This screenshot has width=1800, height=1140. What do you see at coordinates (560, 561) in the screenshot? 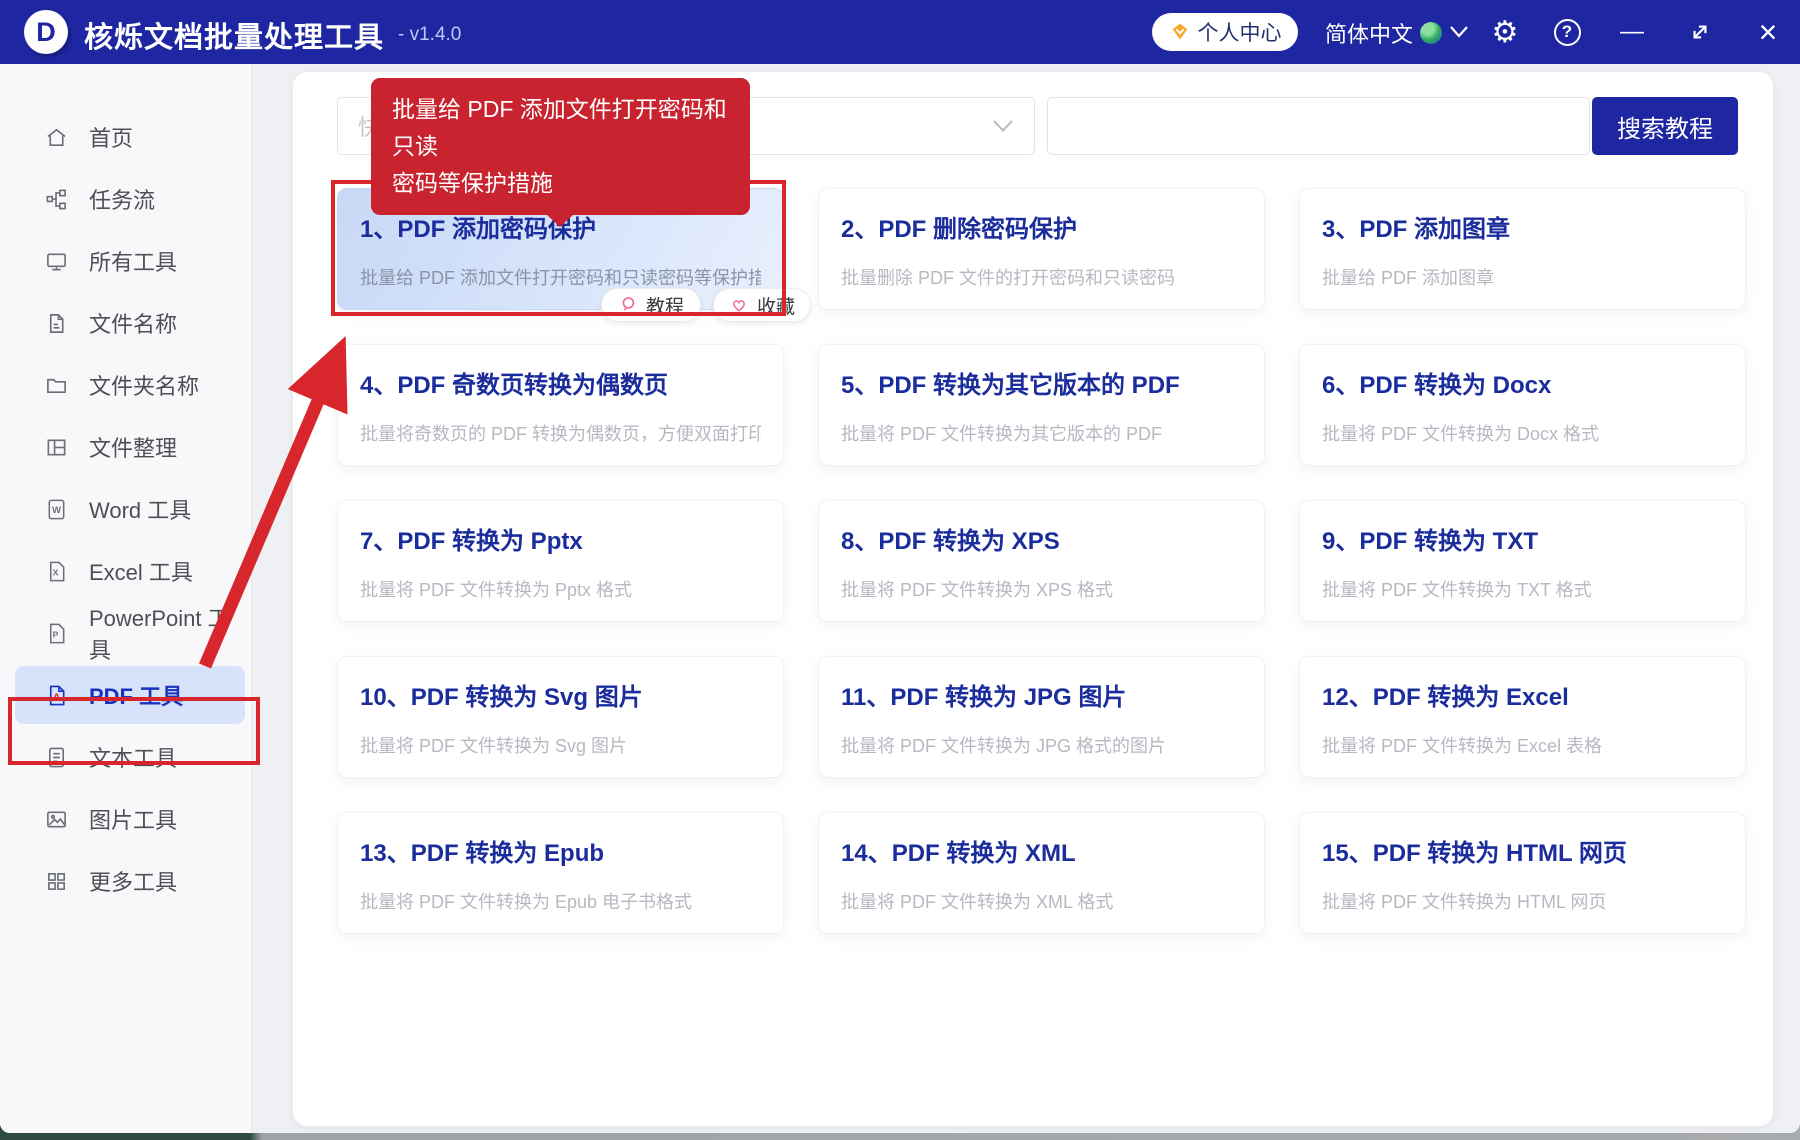
I see `card-pdf-to-pptx: 7、PDF 转换为 Pptx 批量将 PDF 文件转换为 Pptx 格式` at bounding box center [560, 561].